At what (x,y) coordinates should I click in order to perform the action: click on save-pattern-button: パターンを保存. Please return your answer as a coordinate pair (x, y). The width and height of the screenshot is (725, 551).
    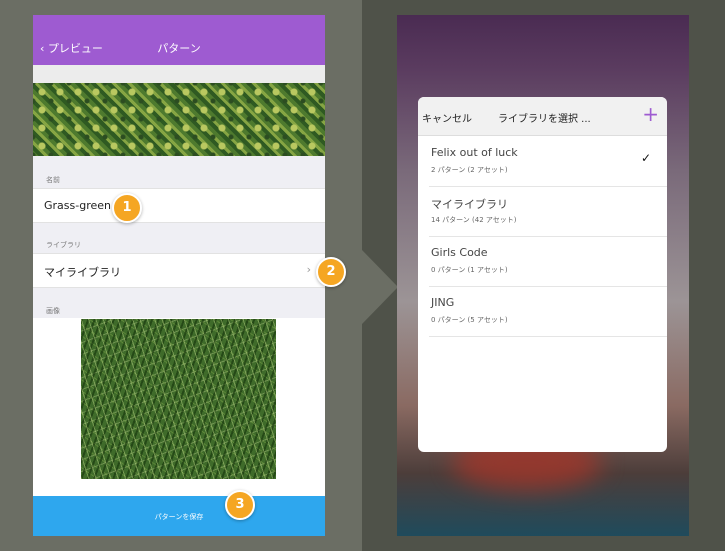
    Looking at the image, I should click on (179, 516).